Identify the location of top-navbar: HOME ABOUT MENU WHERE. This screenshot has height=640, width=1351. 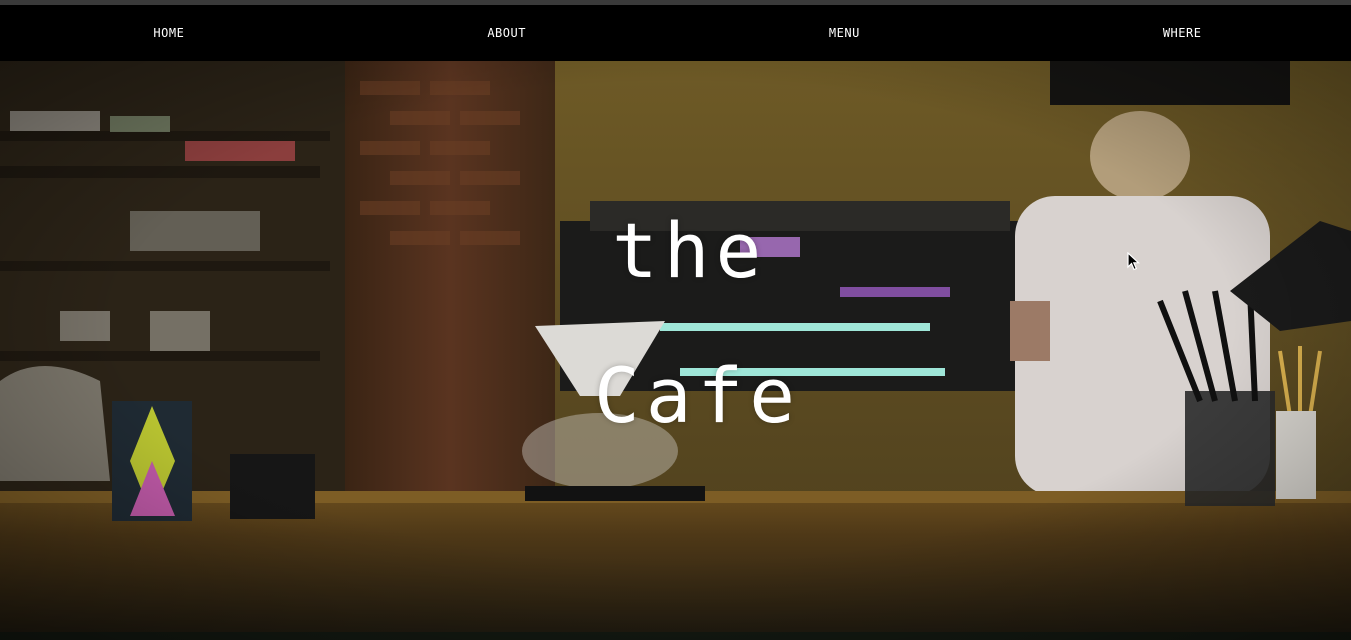
(675, 33).